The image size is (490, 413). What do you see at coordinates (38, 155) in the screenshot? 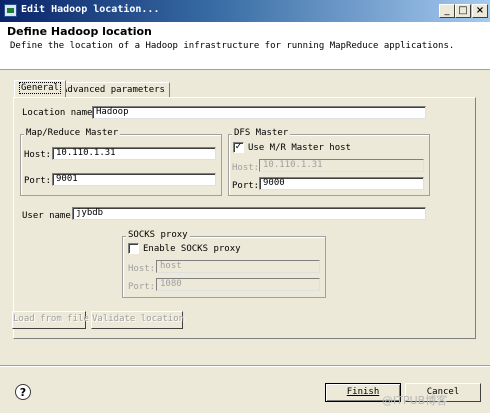
I see `mr-host-label: Host:` at bounding box center [38, 155].